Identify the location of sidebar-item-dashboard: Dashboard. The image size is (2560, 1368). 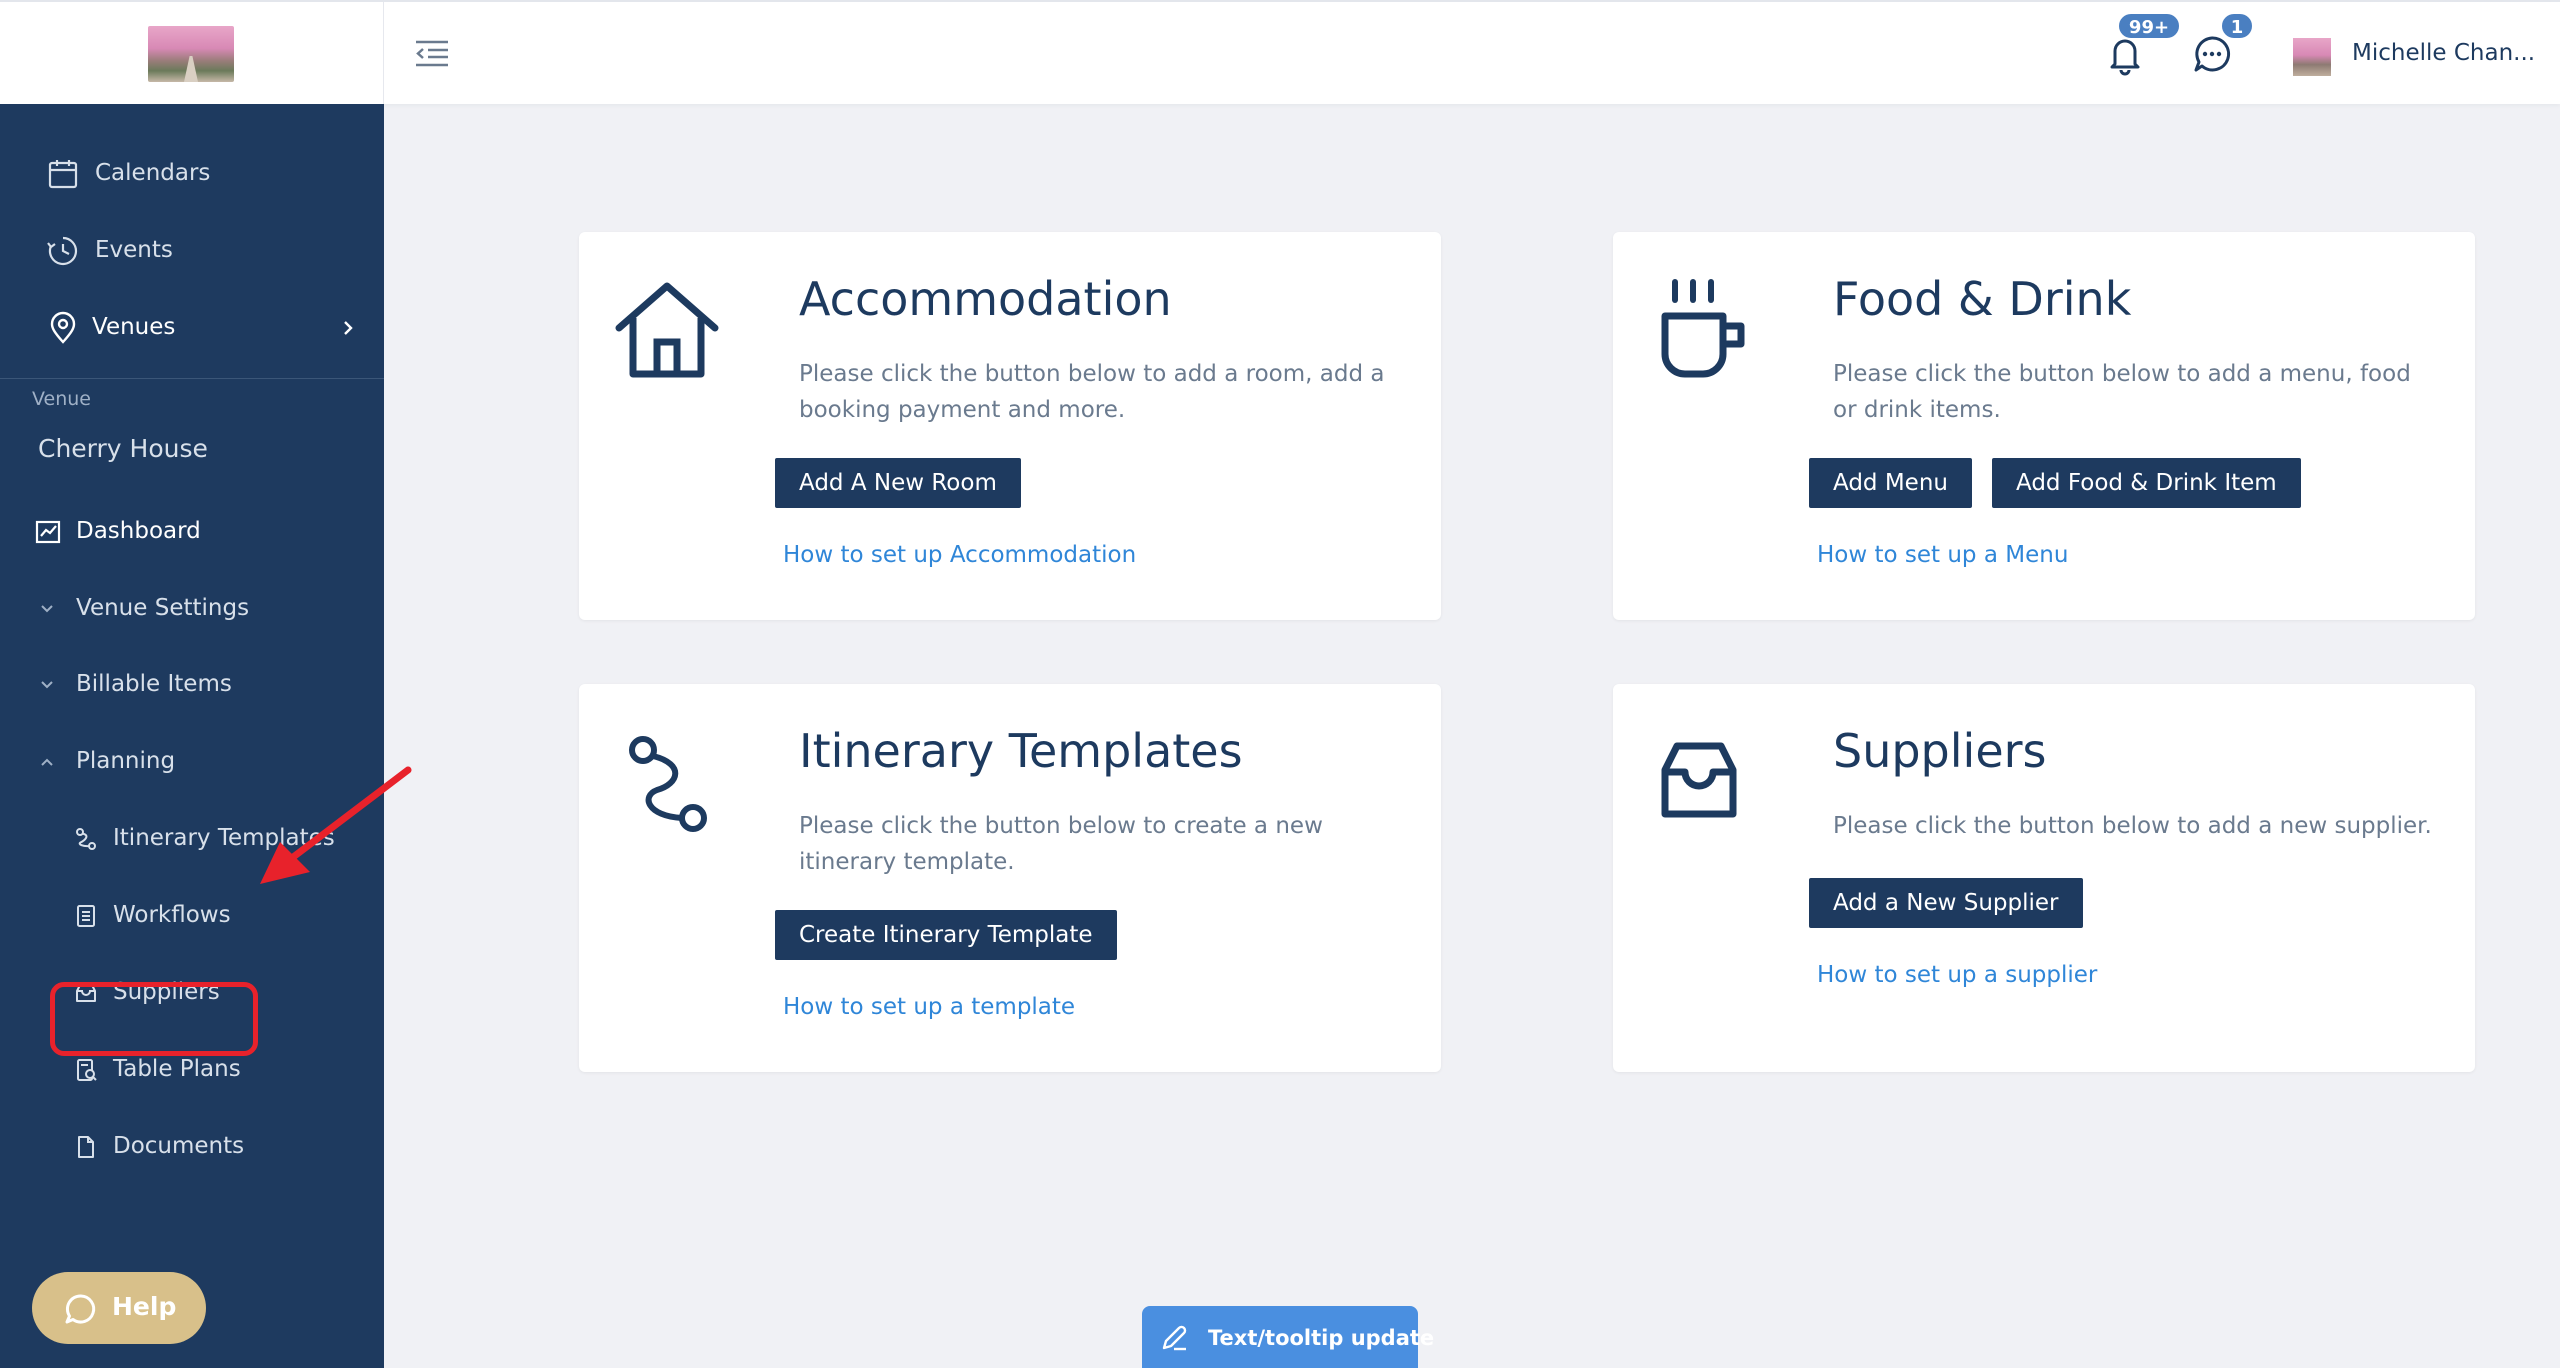
(192, 532).